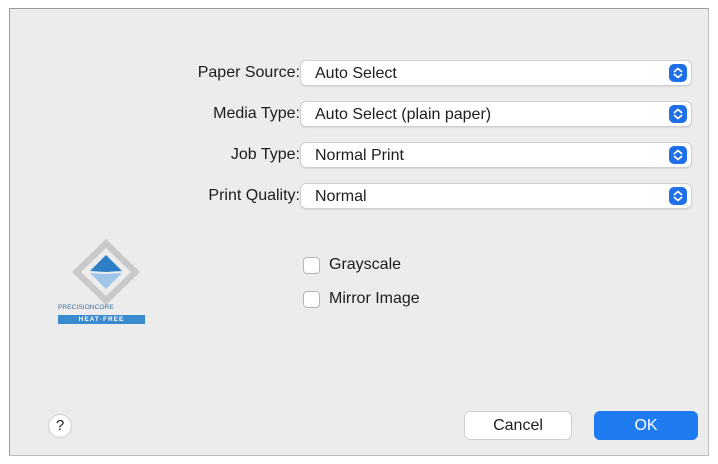  What do you see at coordinates (341, 196) in the screenshot?
I see `print-quality-value: Normal` at bounding box center [341, 196].